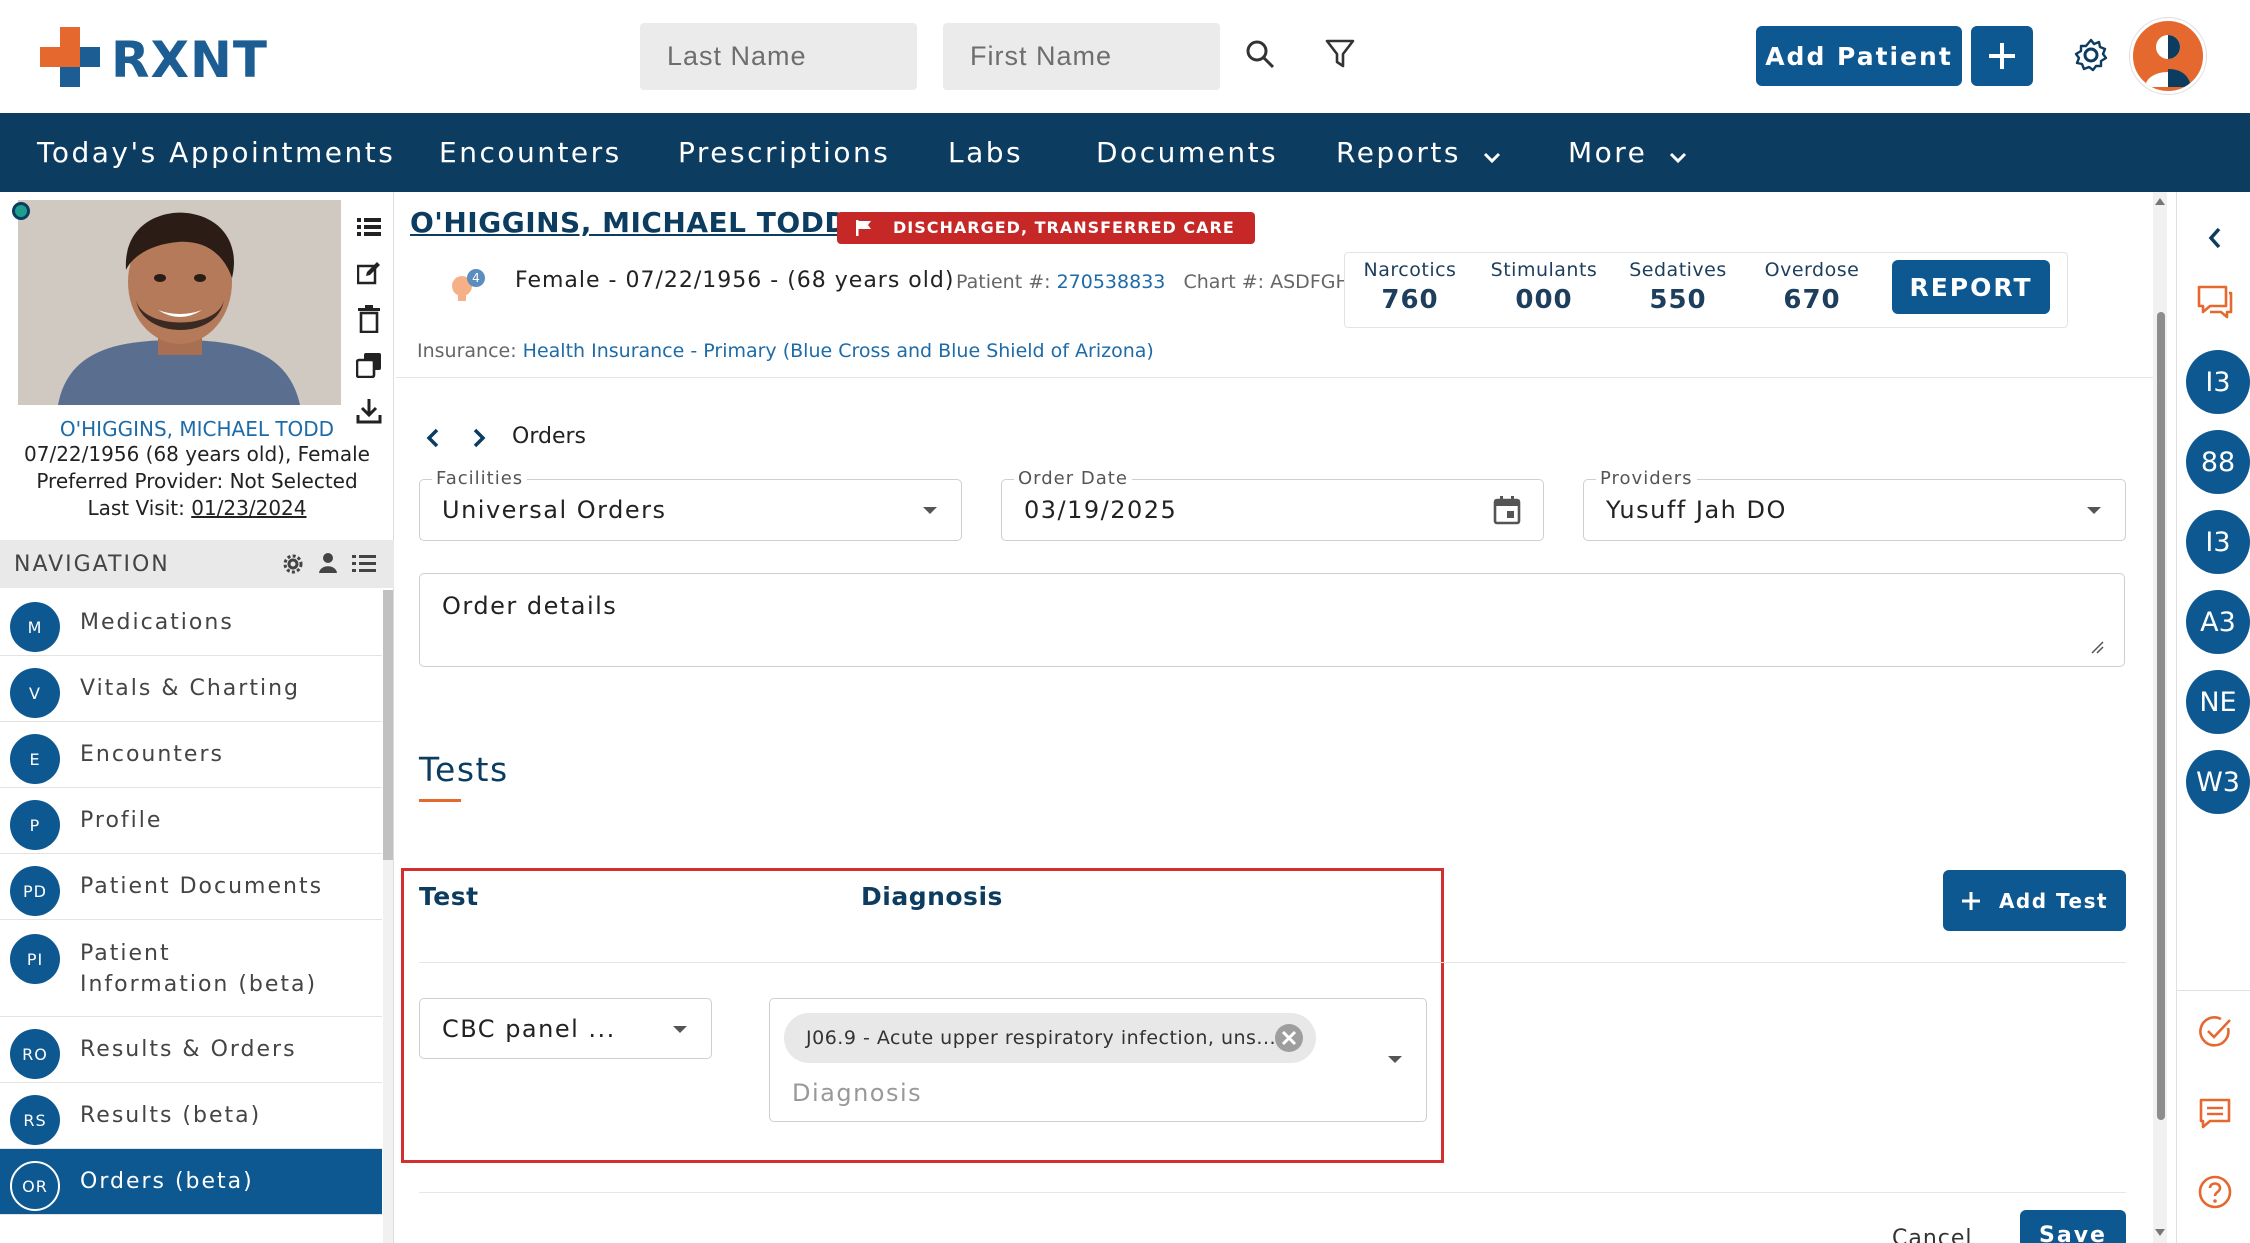 This screenshot has height=1243, width=2250. What do you see at coordinates (784, 152) in the screenshot?
I see `nav-prescriptions: Prescriptions` at bounding box center [784, 152].